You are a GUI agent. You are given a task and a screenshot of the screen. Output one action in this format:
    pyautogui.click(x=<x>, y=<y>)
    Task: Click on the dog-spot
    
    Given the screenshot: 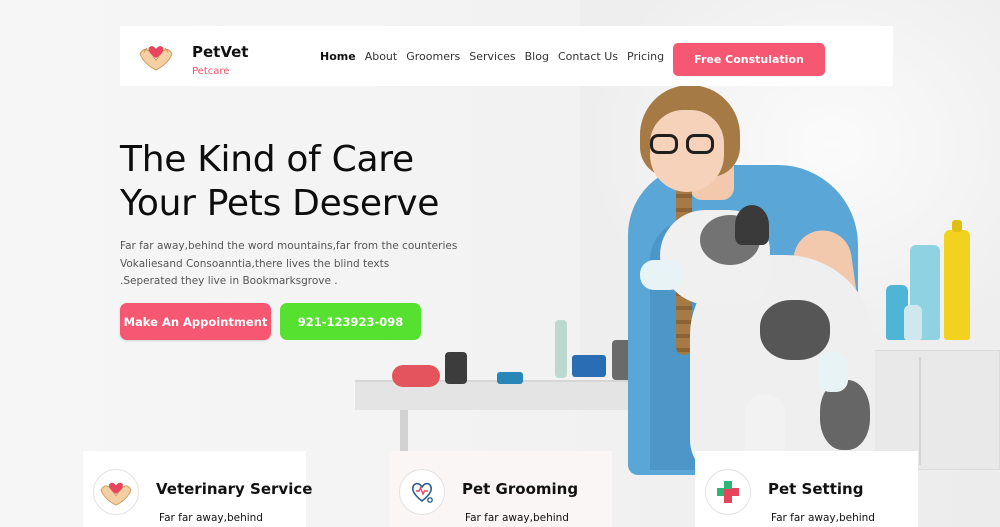 What is the action you would take?
    pyautogui.click(x=795, y=330)
    